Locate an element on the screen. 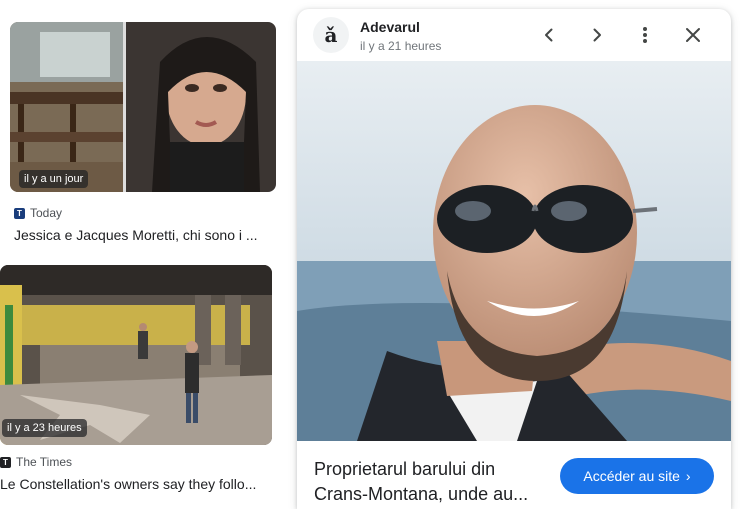 This screenshot has width=741, height=509. chevron-right-icon is located at coordinates (597, 35).